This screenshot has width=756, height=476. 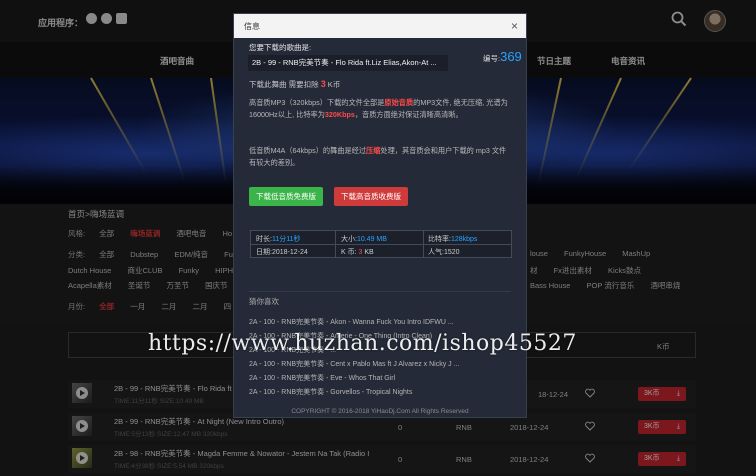 I want to click on hq-desc-part: 高音质MP3（320kbps）下载的文件全部是, so click(x=317, y=102).